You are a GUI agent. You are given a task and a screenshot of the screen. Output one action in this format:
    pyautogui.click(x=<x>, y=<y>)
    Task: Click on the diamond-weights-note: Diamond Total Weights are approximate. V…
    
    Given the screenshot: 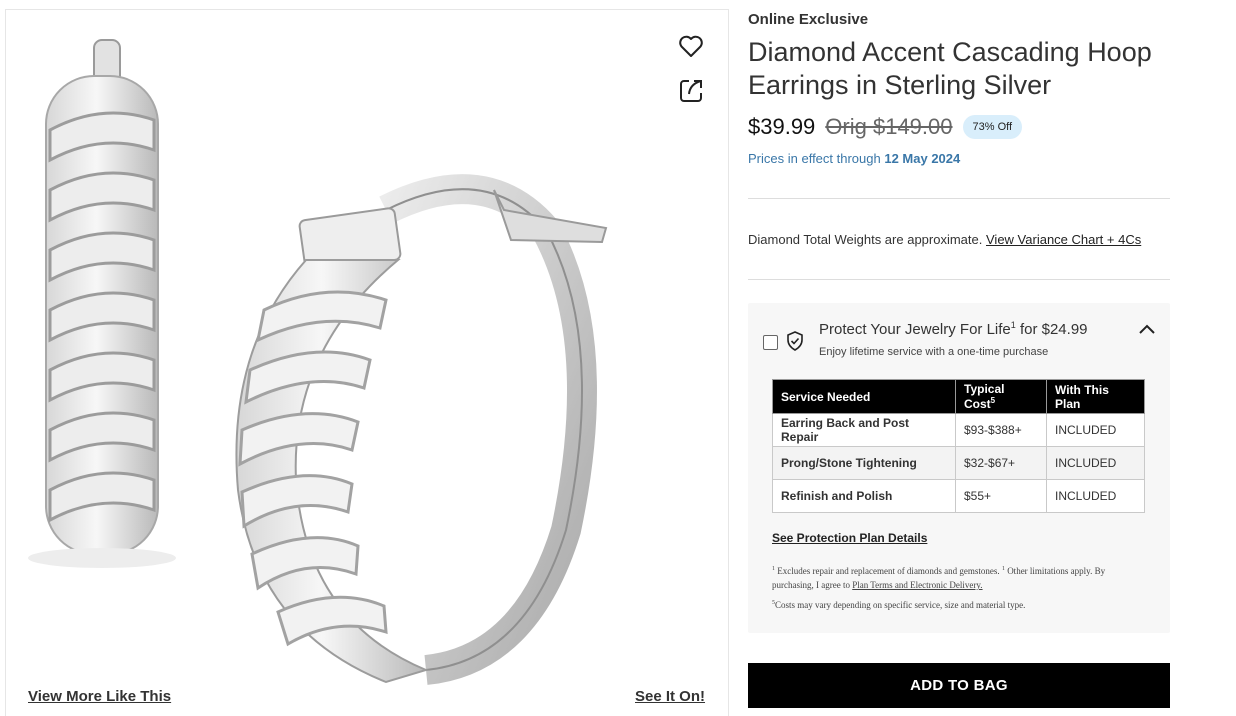 What is the action you would take?
    pyautogui.click(x=944, y=239)
    